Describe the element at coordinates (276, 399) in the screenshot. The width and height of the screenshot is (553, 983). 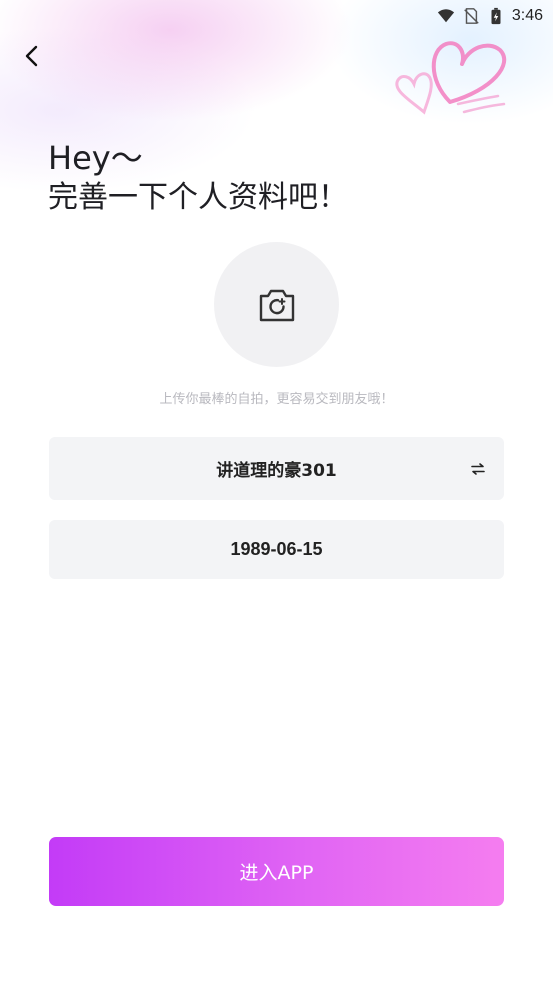
I see `avatar-hint: 上传你最棒的自拍，更容易交到朋友哦！` at that location.